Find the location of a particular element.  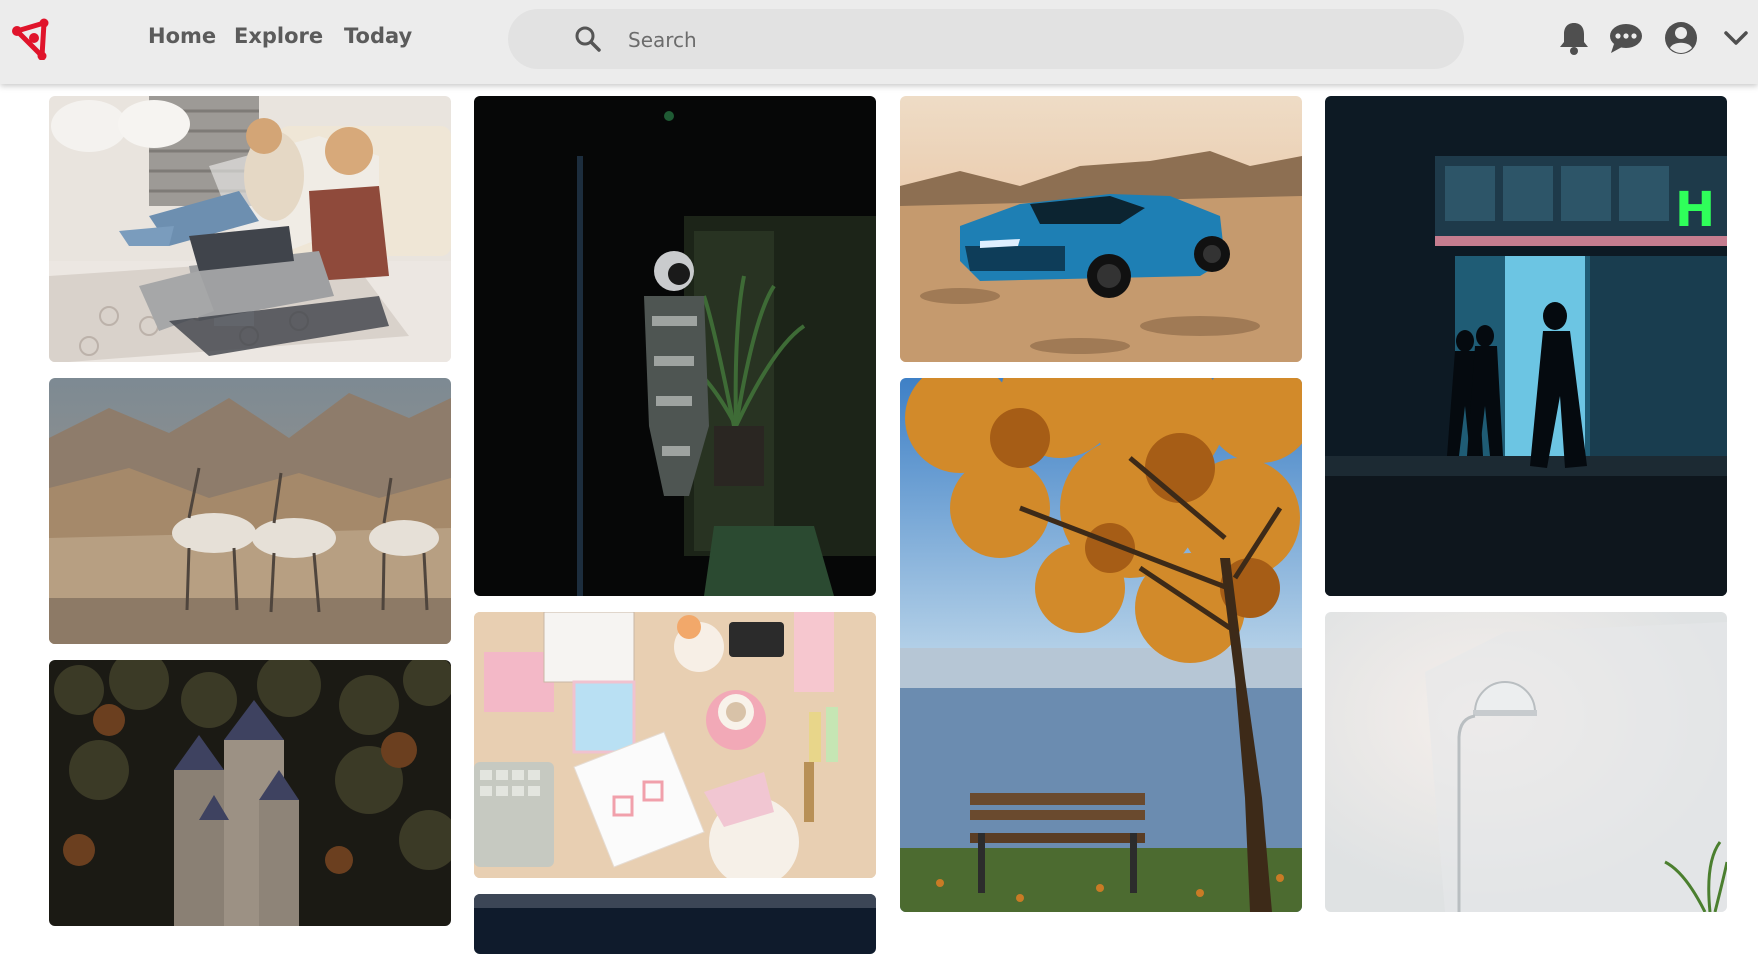

search-bar is located at coordinates (986, 39).